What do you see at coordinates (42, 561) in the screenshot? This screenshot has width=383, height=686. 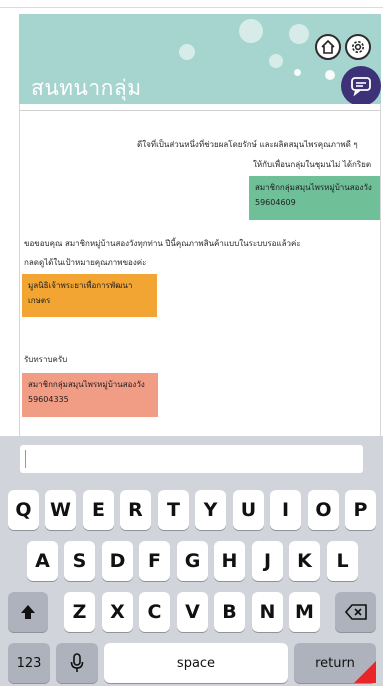 I see `key-a: A` at bounding box center [42, 561].